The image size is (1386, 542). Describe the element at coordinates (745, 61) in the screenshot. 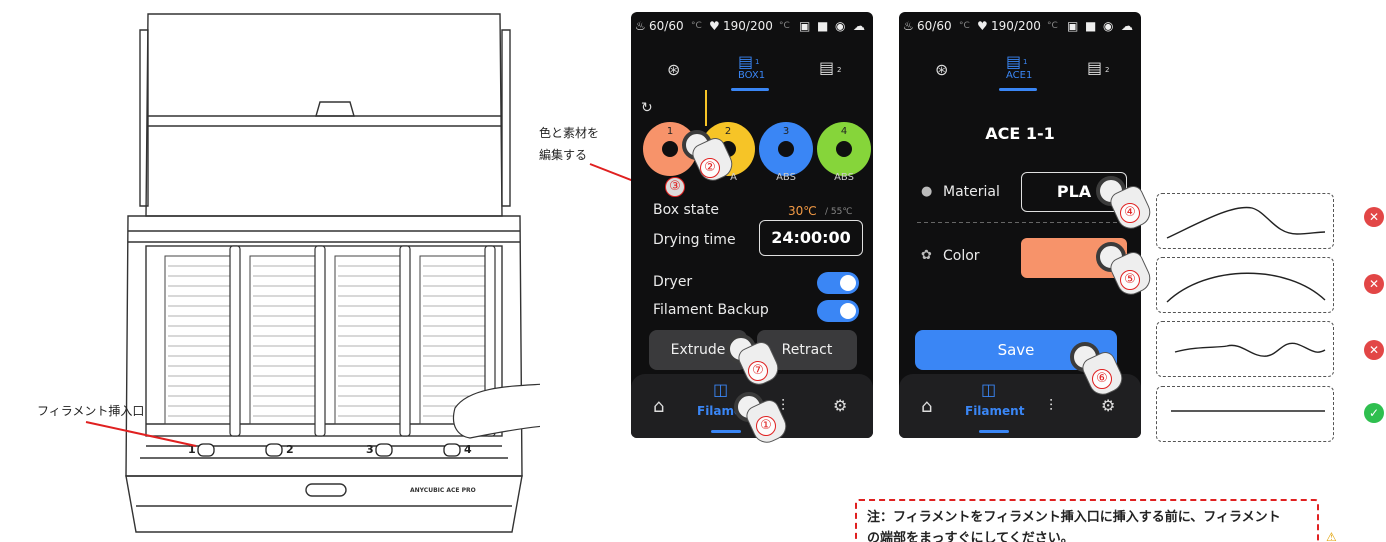

I see `tab-box1: ▤` at that location.